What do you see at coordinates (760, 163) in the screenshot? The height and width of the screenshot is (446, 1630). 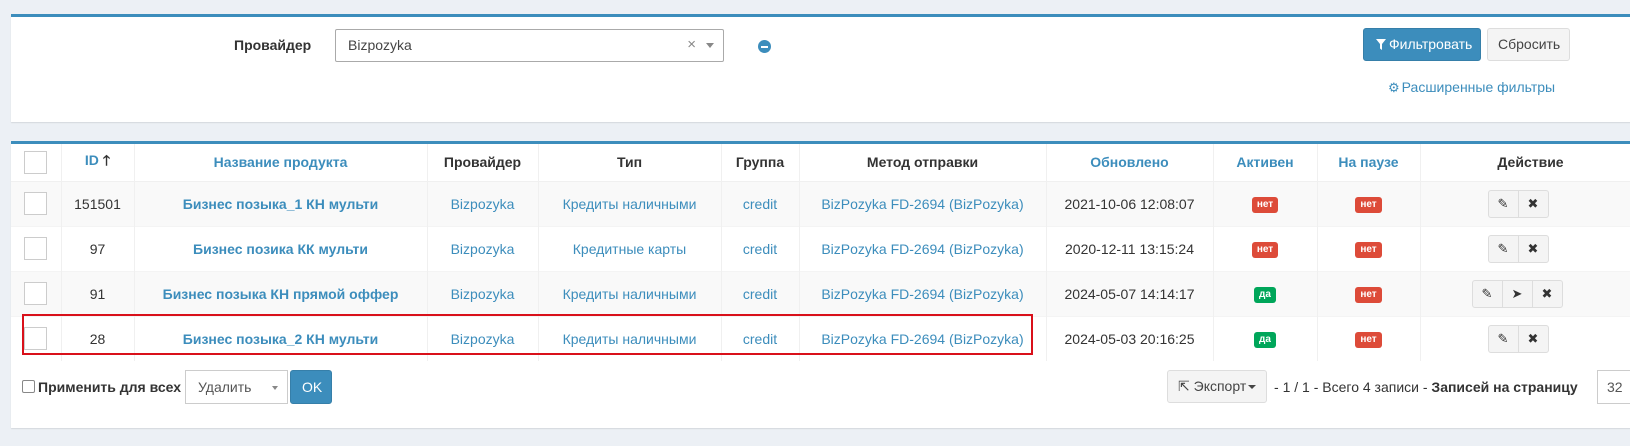 I see `column-header-group: Группа` at bounding box center [760, 163].